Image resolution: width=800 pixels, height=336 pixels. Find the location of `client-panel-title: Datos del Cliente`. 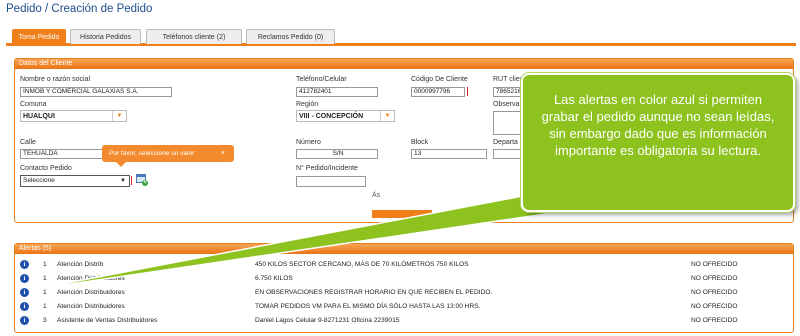

client-panel-title: Datos del Cliente is located at coordinates (404, 64).